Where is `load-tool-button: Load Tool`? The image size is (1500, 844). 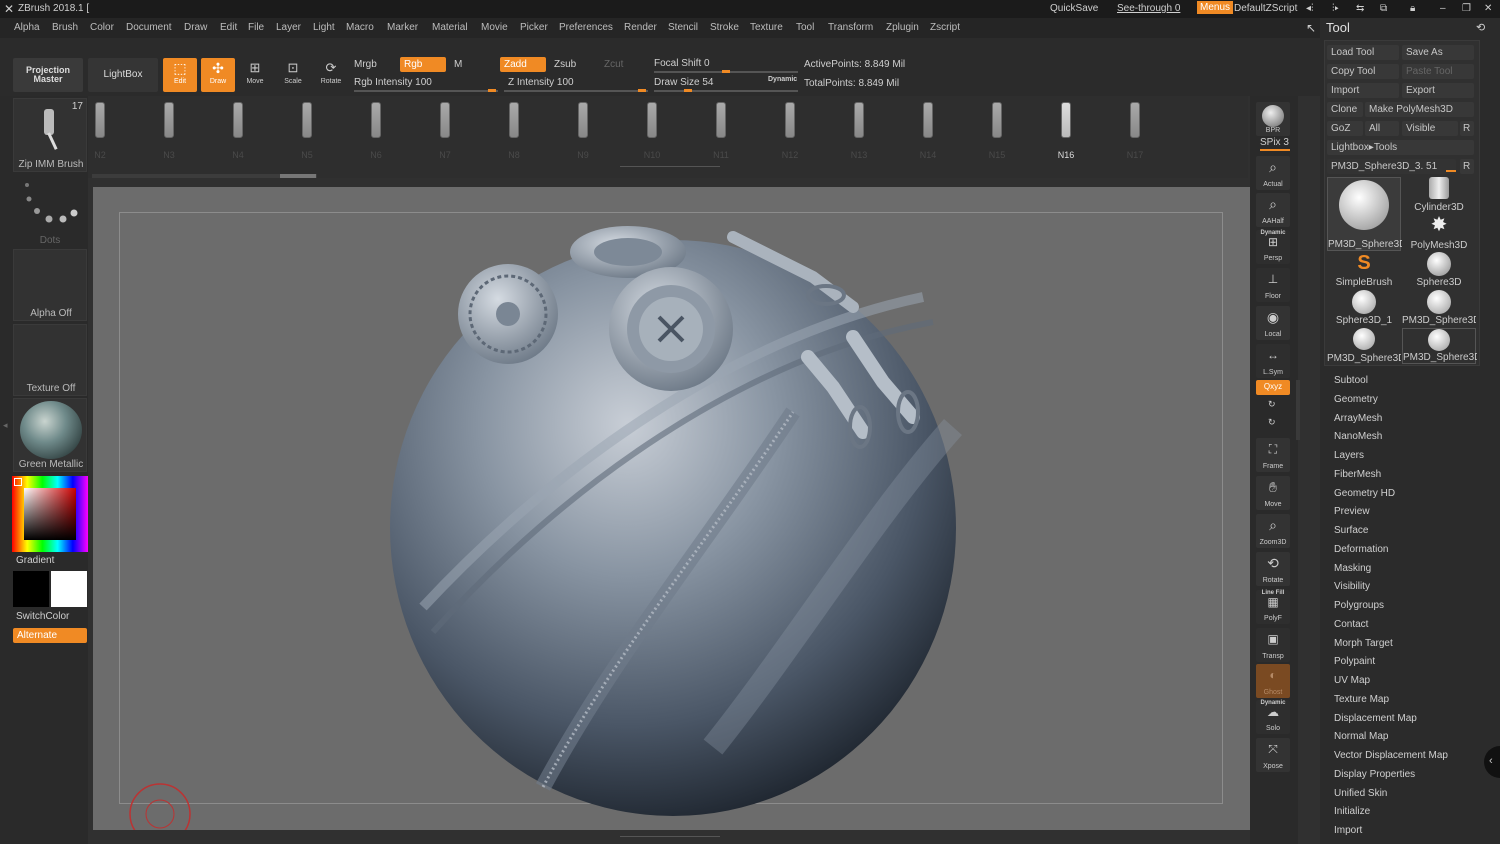
load-tool-button: Load Tool is located at coordinates (1363, 52).